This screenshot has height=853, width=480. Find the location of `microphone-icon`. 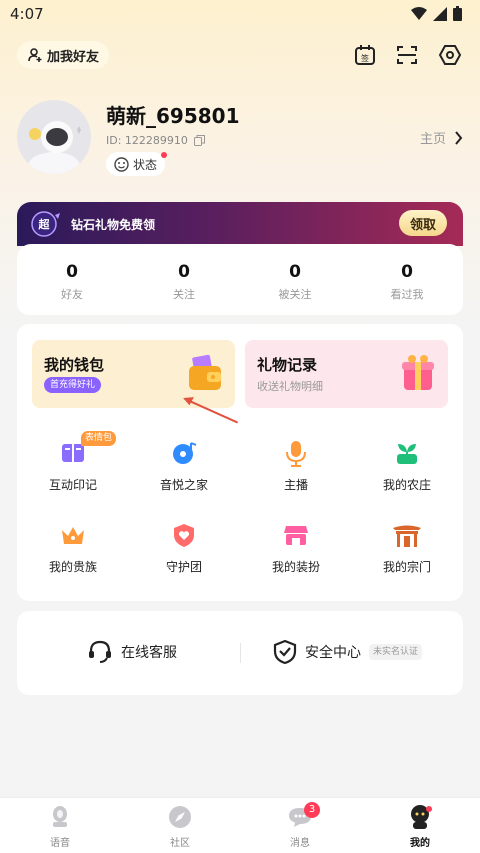

microphone-icon is located at coordinates (296, 453).